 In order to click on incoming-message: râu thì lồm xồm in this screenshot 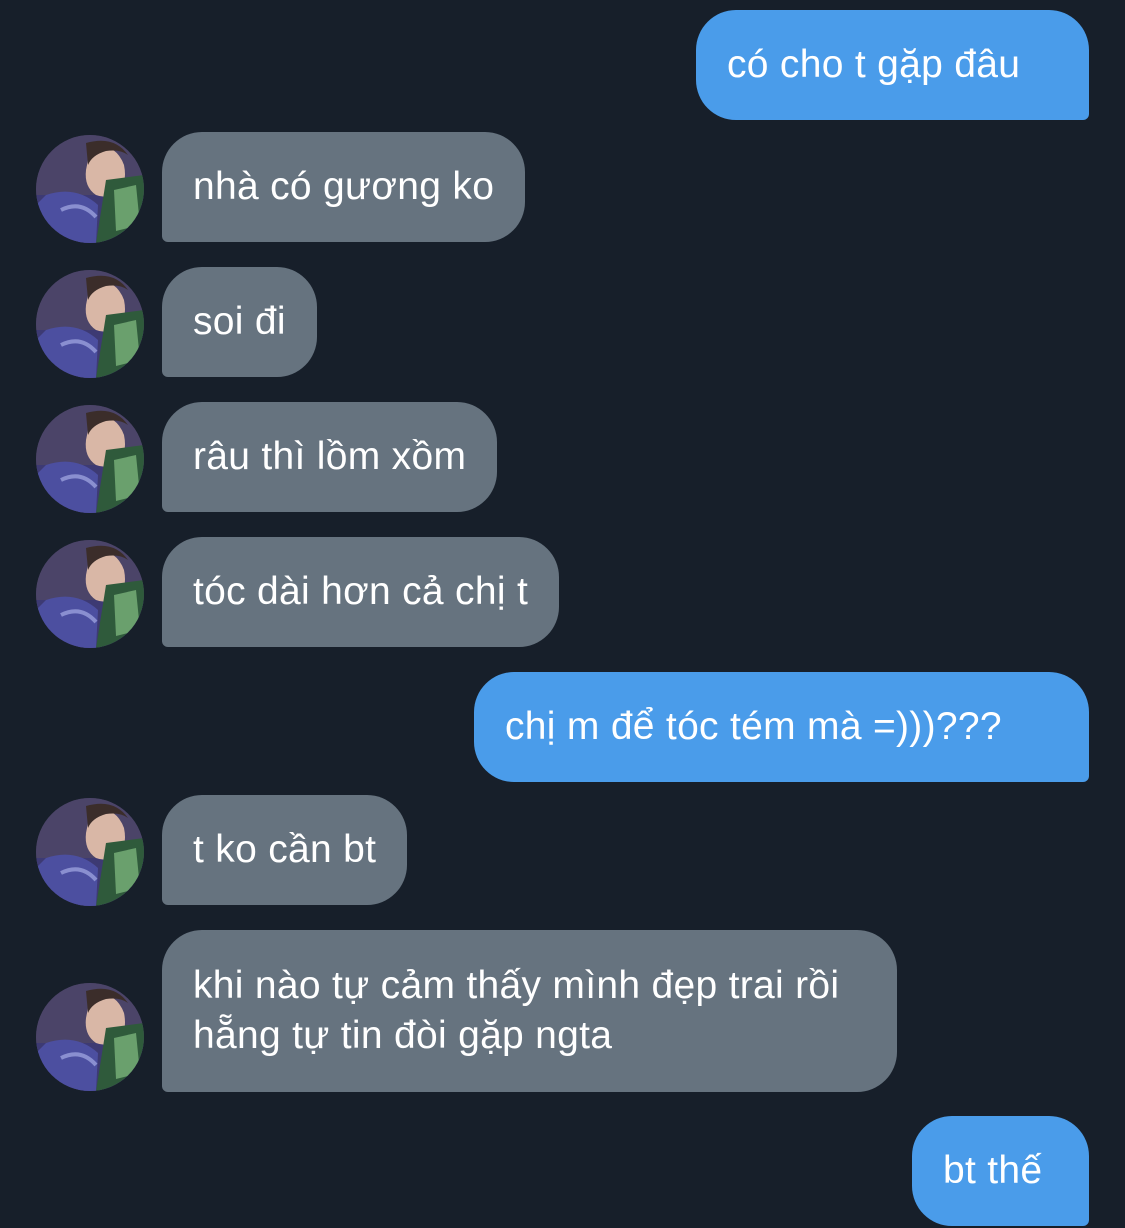, I will do `click(330, 457)`.